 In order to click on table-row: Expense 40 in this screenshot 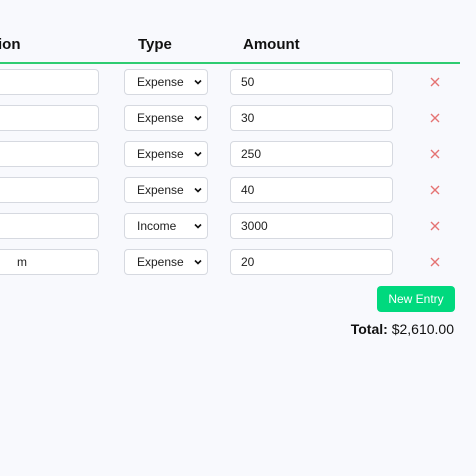, I will do `click(230, 191)`.